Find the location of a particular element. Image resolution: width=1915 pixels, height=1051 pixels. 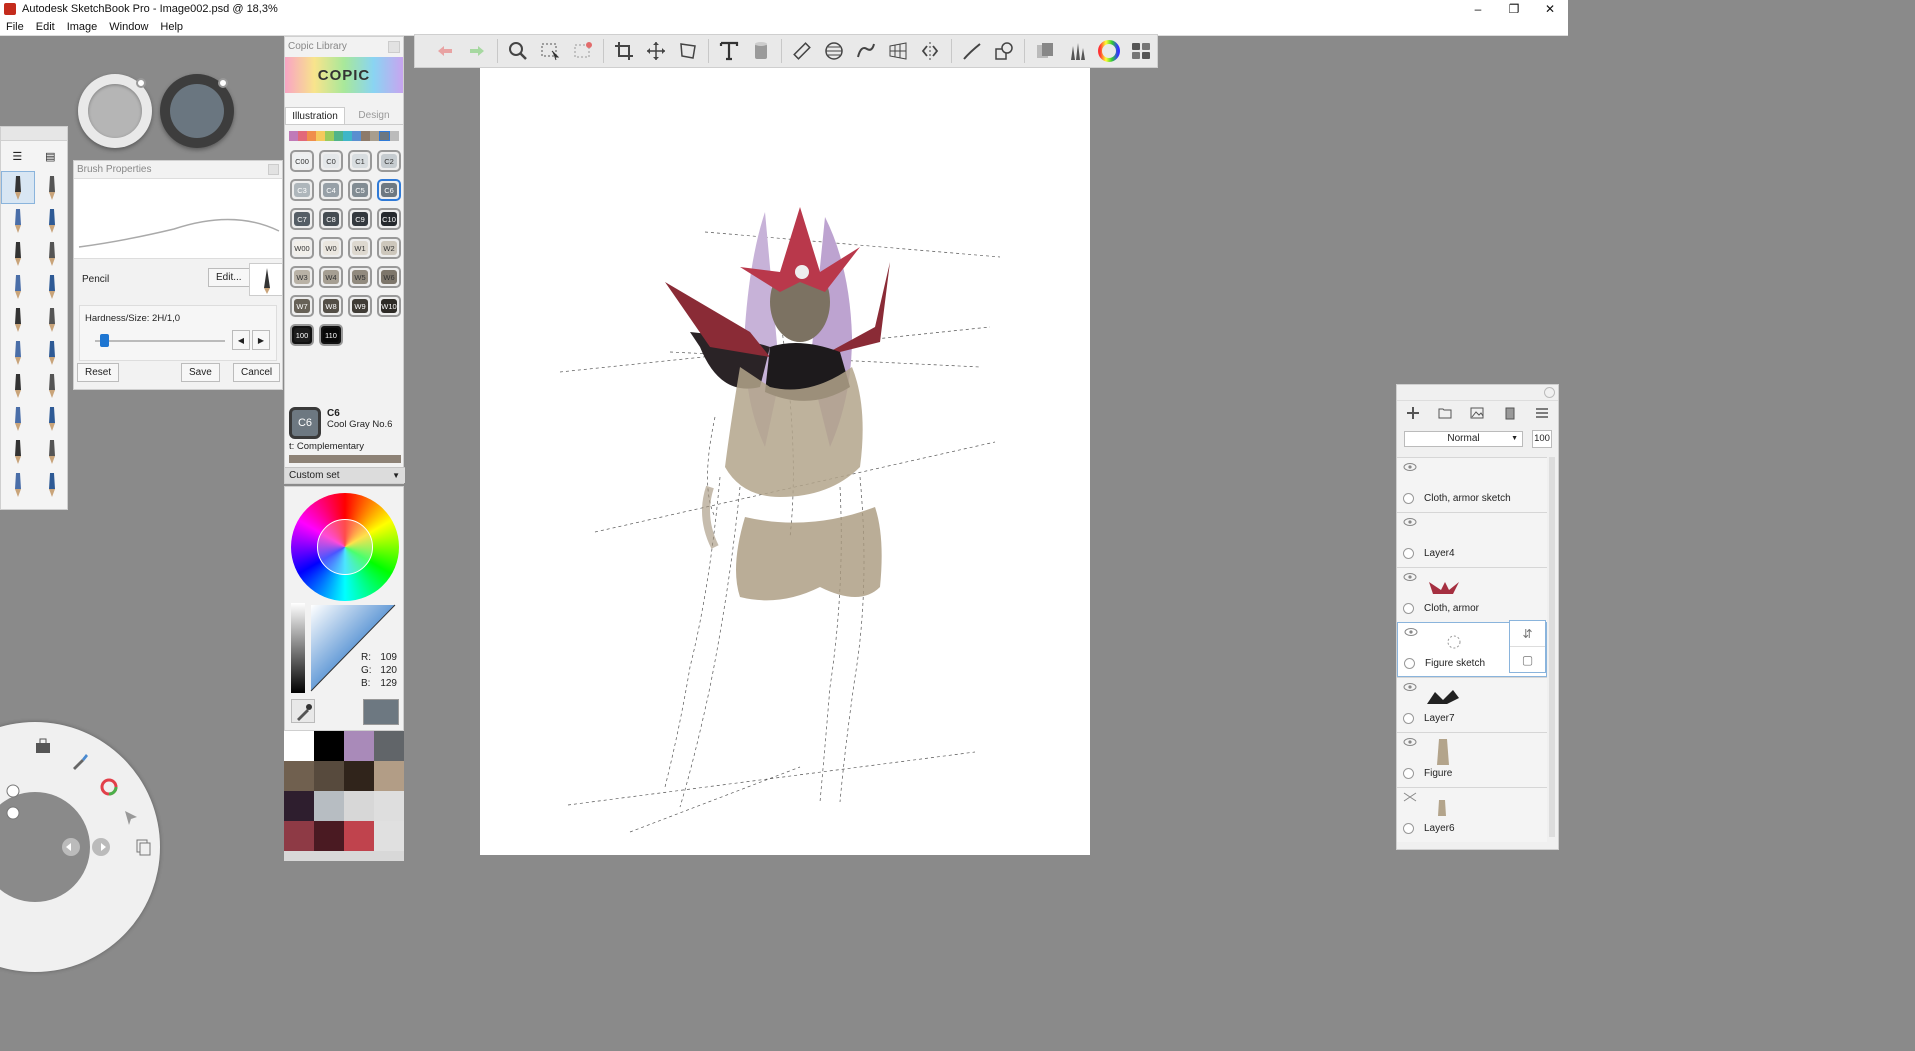

copic-swatch: W9 is located at coordinates (360, 306).